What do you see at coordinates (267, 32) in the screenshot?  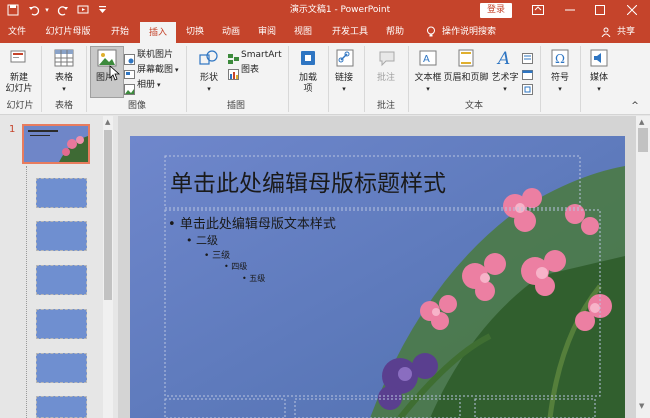 I see `tab-review: 审阅` at bounding box center [267, 32].